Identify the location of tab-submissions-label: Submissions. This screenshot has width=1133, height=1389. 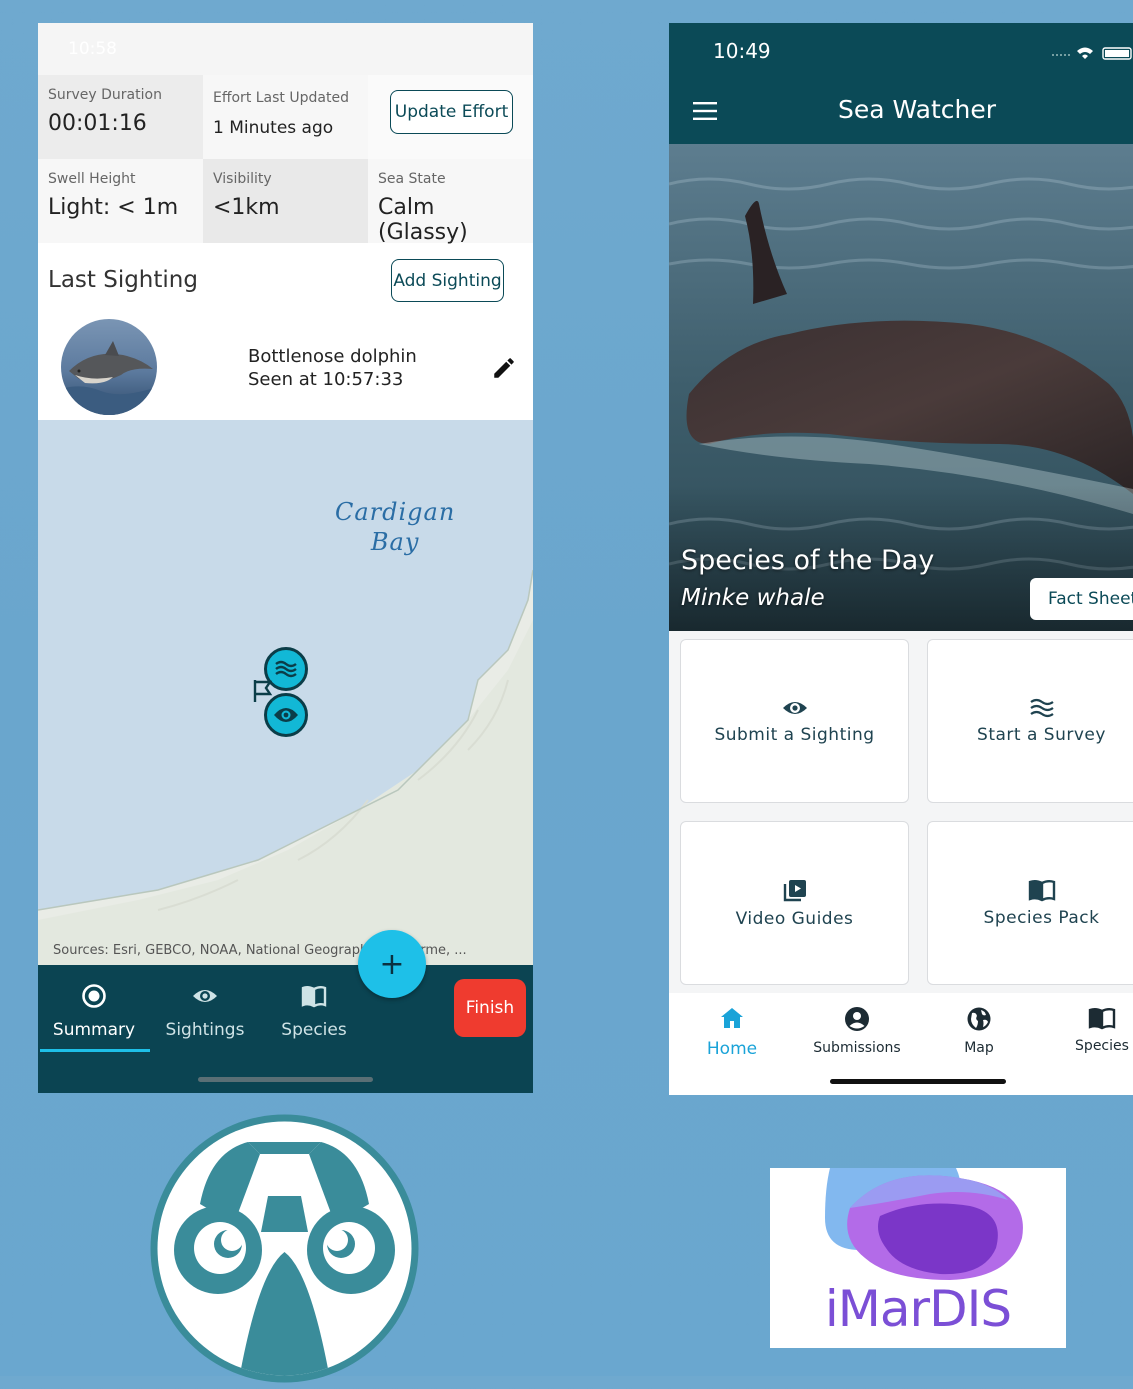
(857, 1048).